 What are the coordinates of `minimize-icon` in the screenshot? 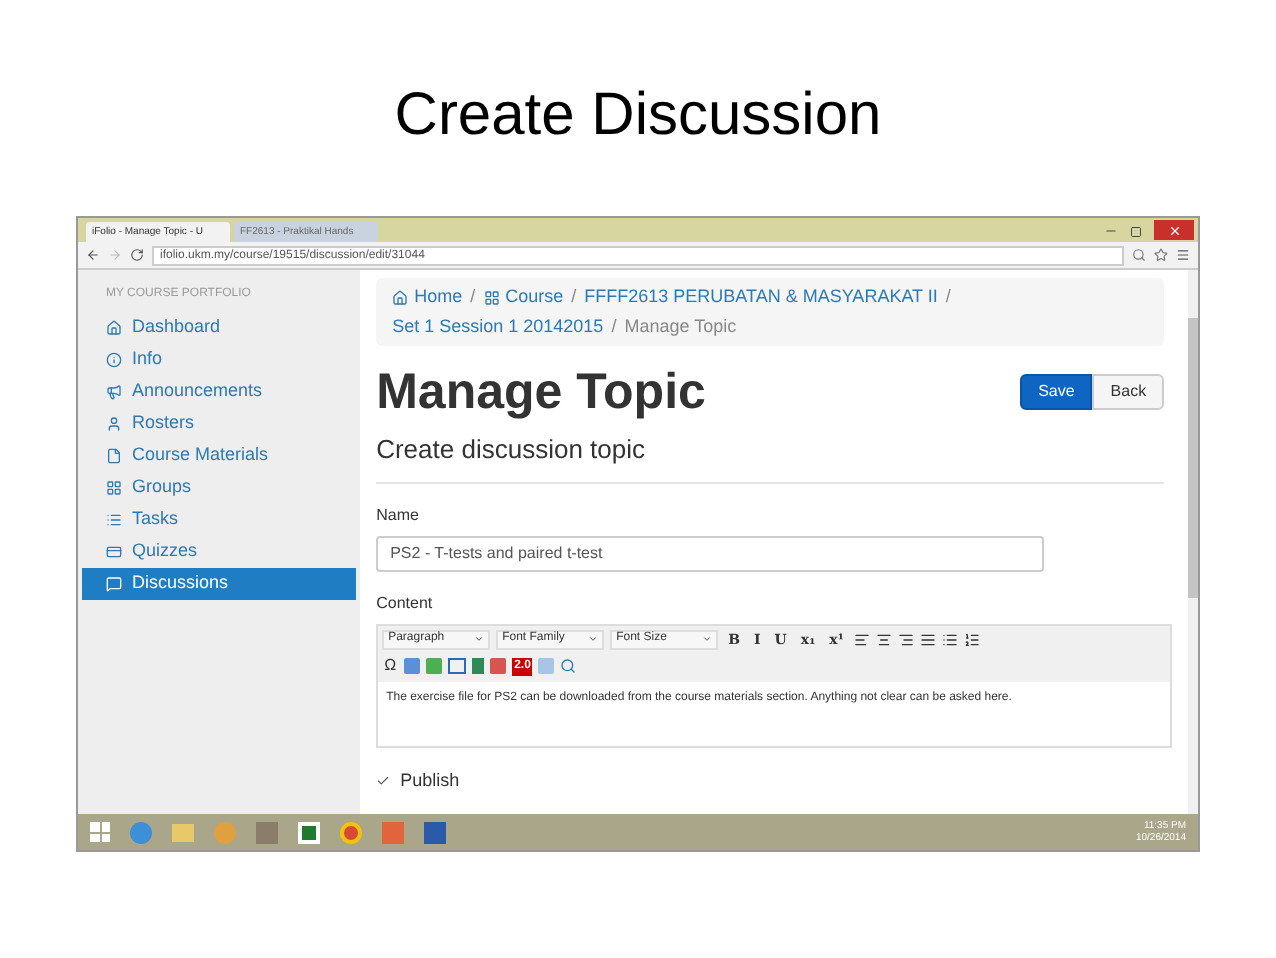 It's located at (1111, 231).